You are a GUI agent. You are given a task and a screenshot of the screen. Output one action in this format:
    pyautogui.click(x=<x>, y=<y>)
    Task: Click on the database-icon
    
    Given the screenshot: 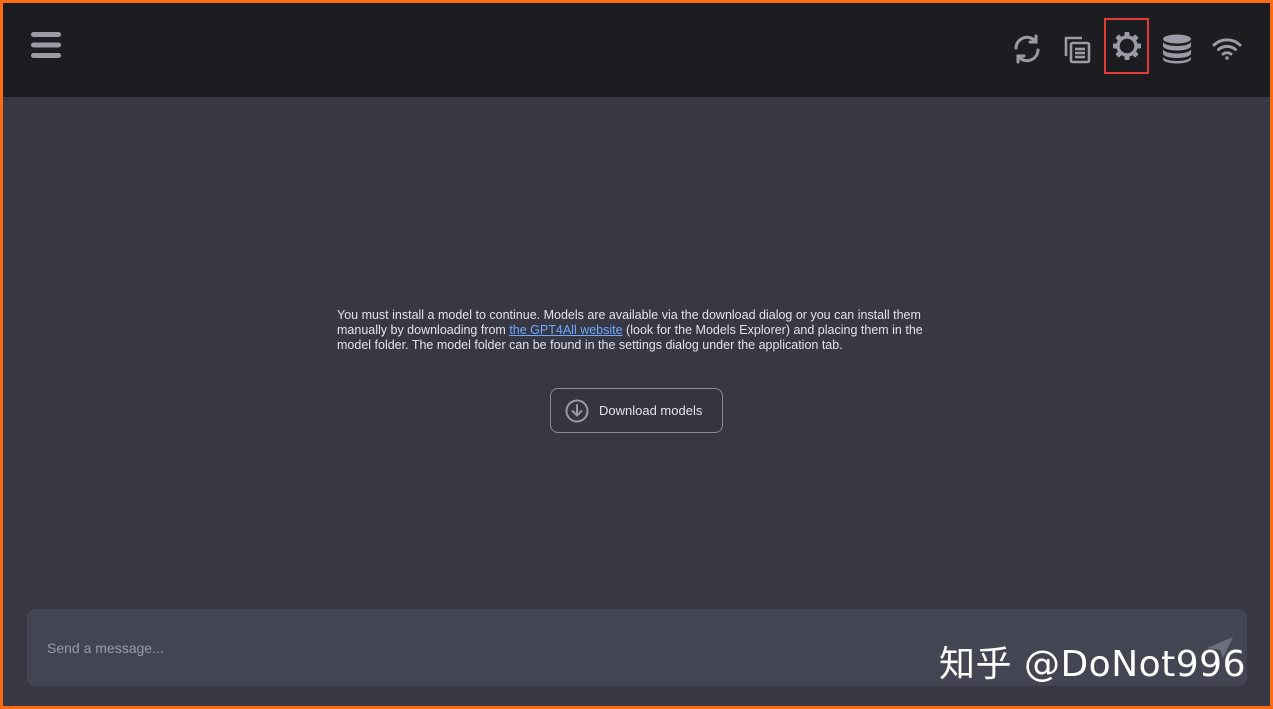 What is the action you would take?
    pyautogui.click(x=1177, y=49)
    